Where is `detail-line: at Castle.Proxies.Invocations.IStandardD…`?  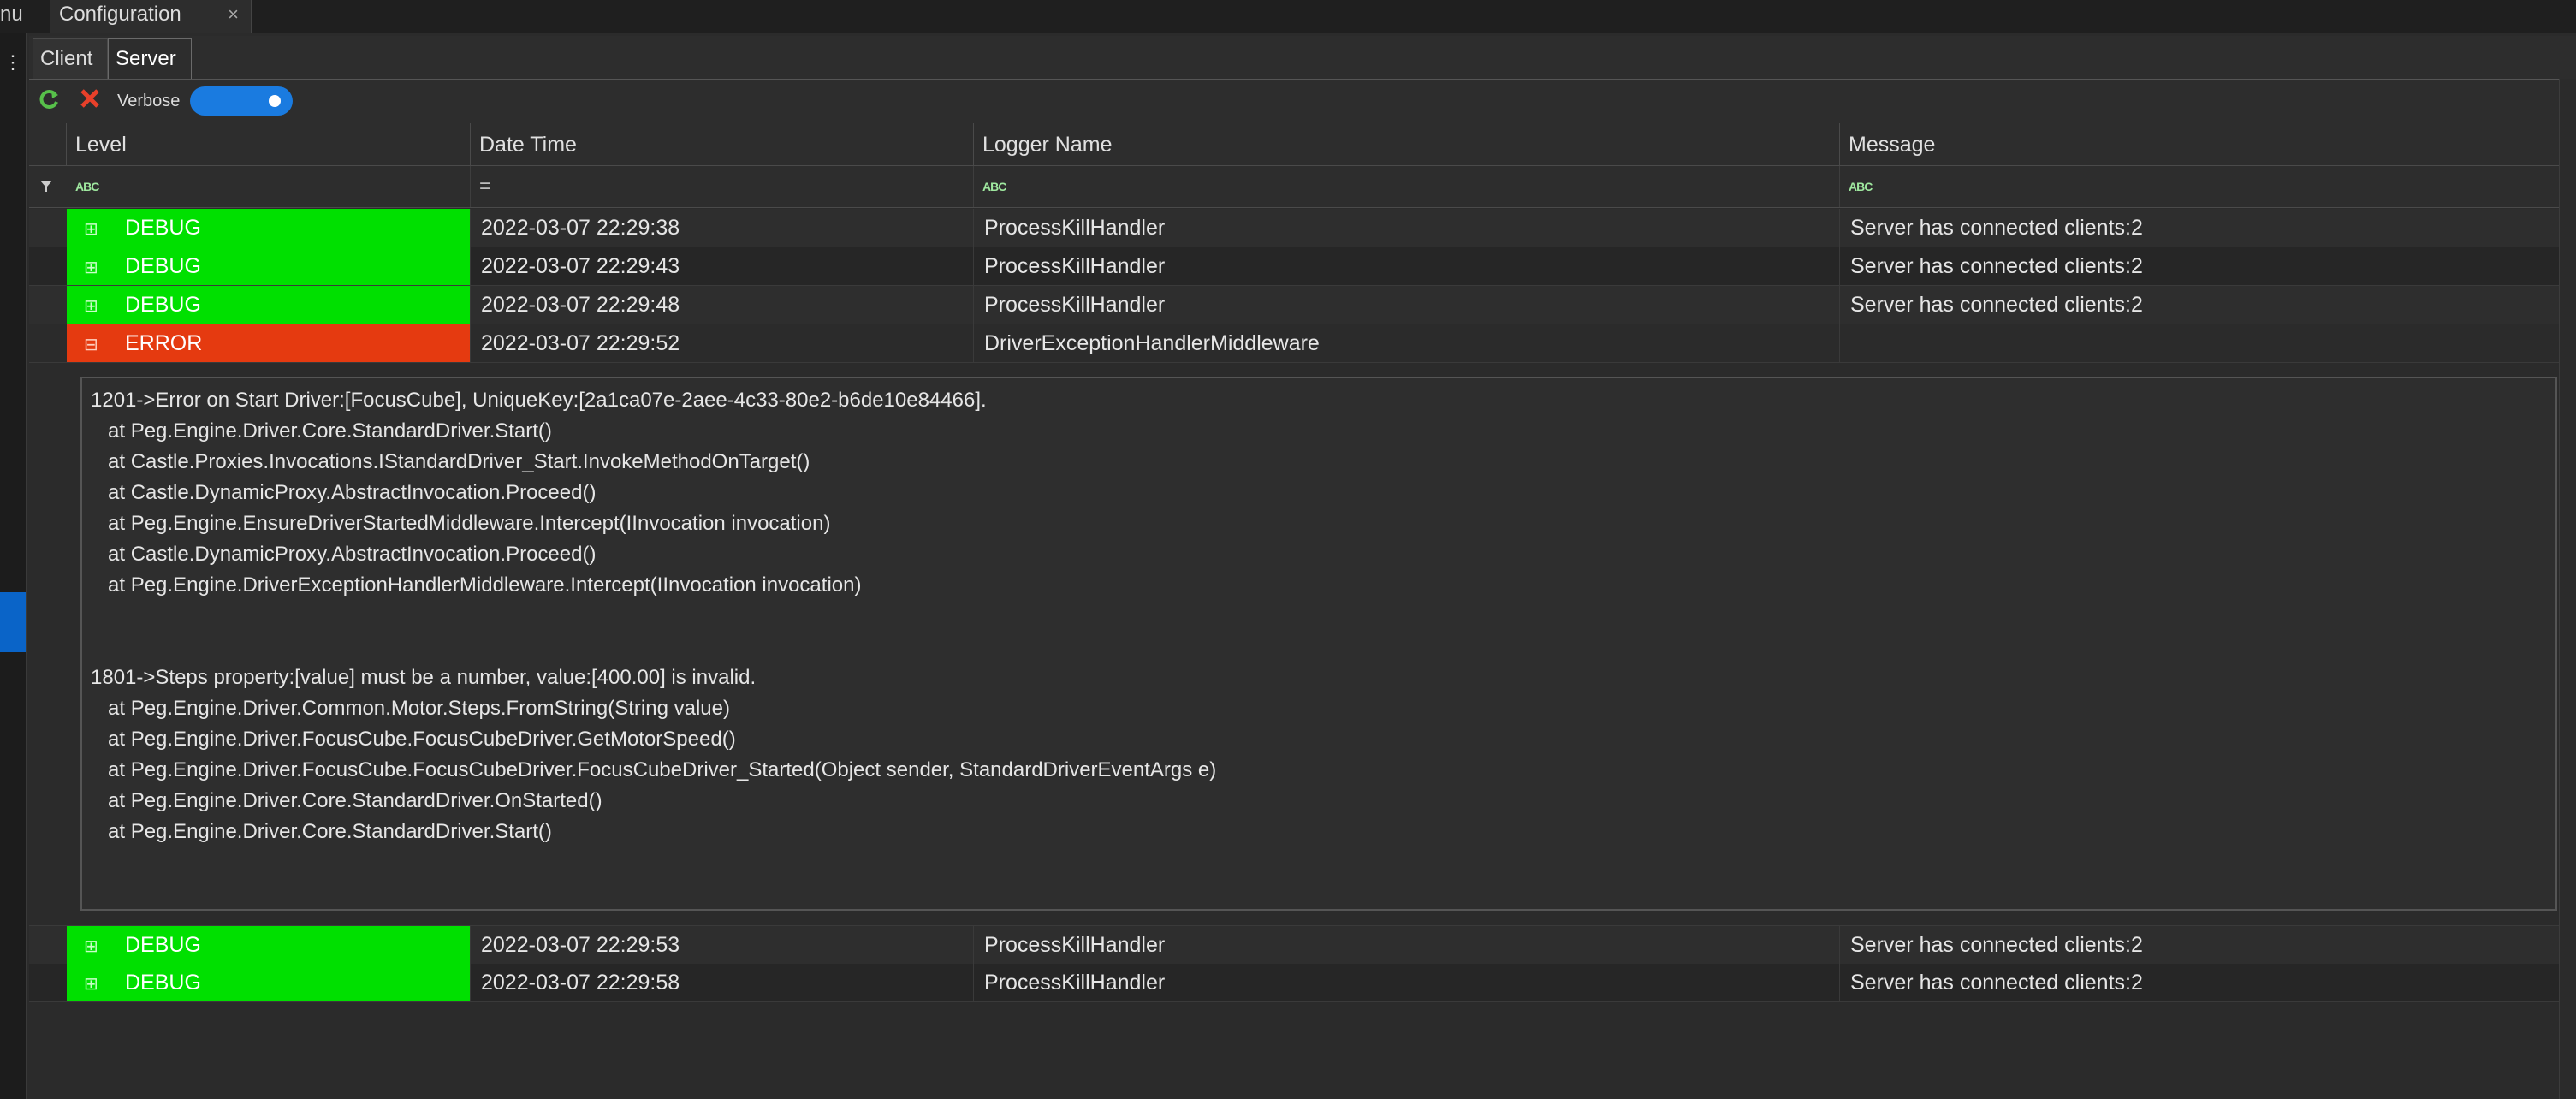
detail-line: at Castle.Proxies.Invocations.IStandardD… is located at coordinates (450, 461).